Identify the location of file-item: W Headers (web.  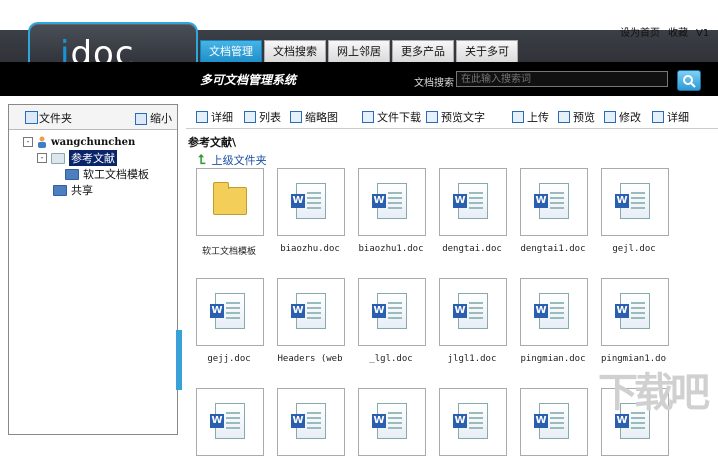
(312, 321).